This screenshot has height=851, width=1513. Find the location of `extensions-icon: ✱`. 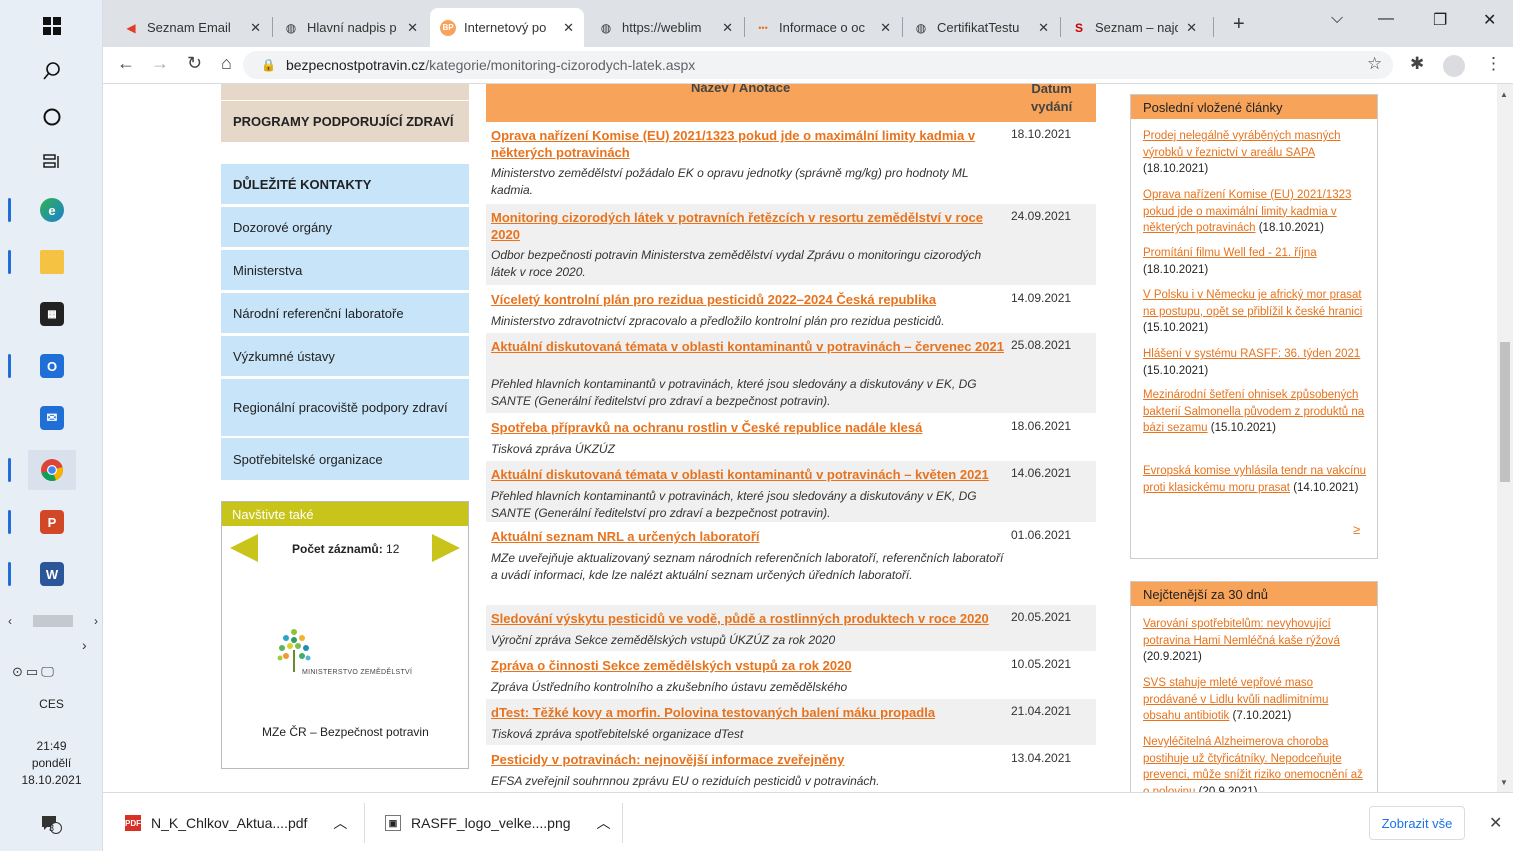

extensions-icon: ✱ is located at coordinates (1417, 64).